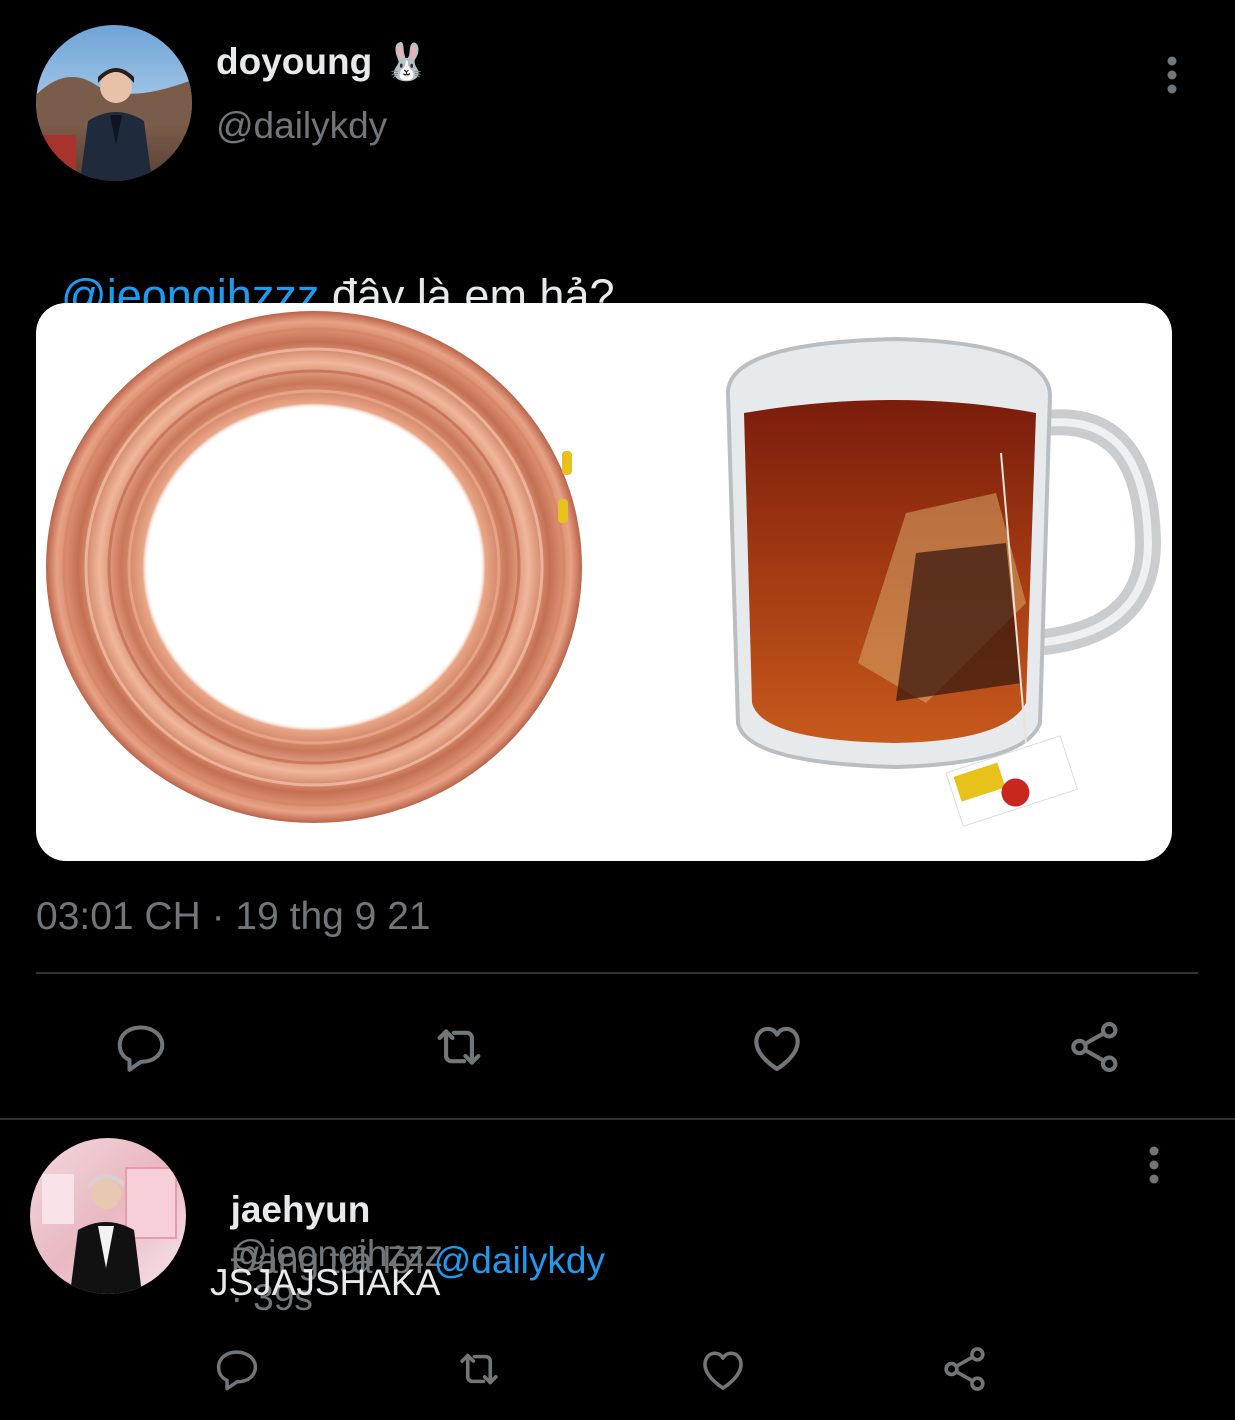  I want to click on tweet-timestamp: 03:01 CH · 19 thg 9 21, so click(233, 917).